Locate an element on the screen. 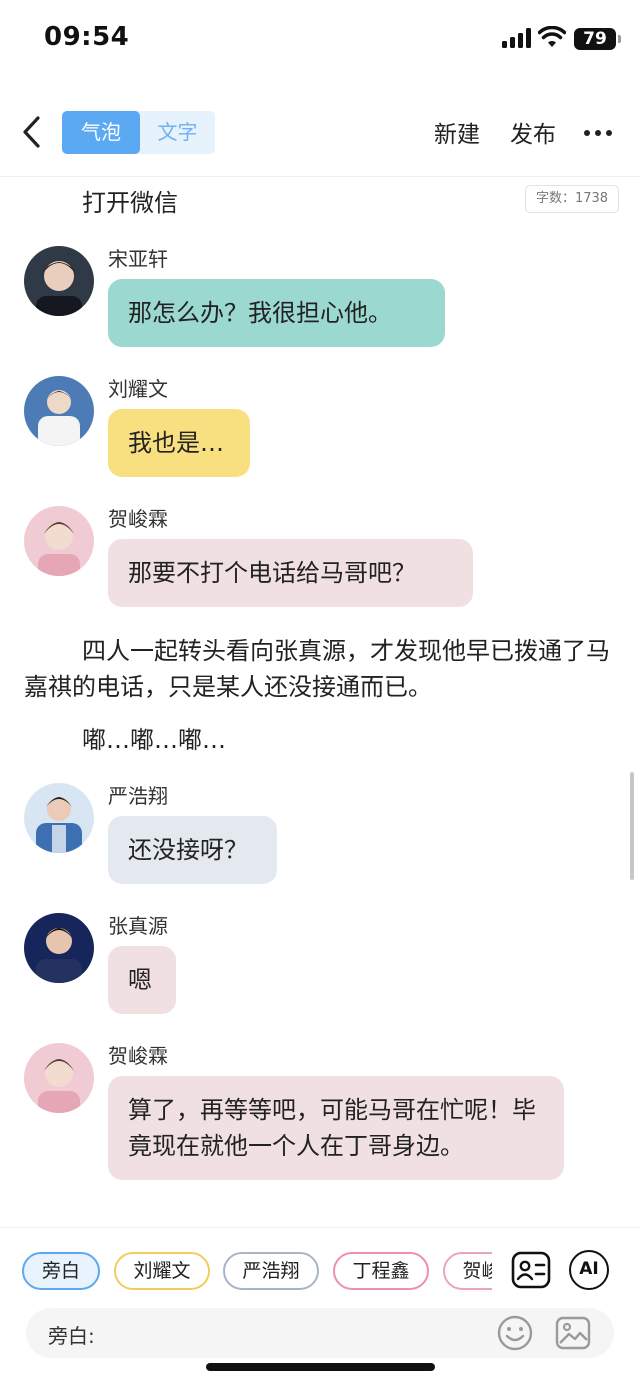 This screenshot has width=640, height=1386. home-indicator is located at coordinates (320, 1367).